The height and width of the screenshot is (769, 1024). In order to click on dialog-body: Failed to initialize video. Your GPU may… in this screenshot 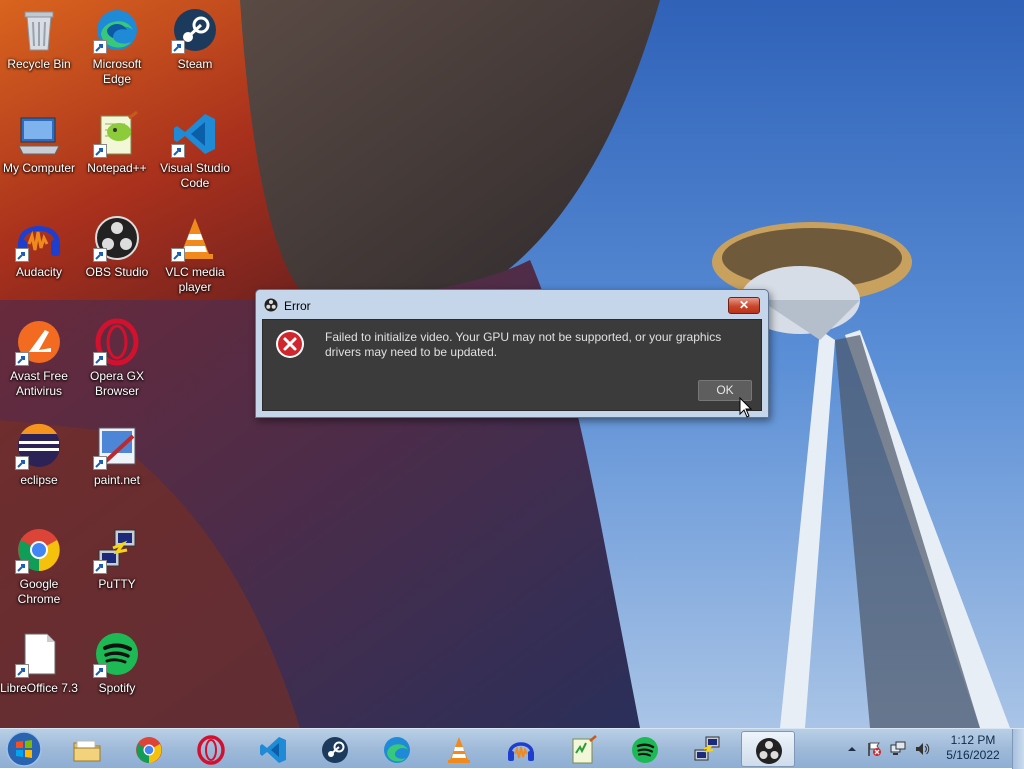, I will do `click(512, 365)`.